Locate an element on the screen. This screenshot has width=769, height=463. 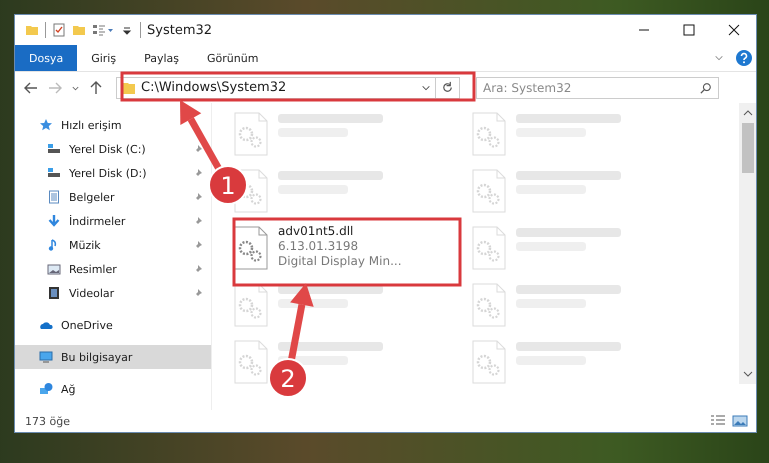
sidebar-item: Müzik is located at coordinates (113, 245).